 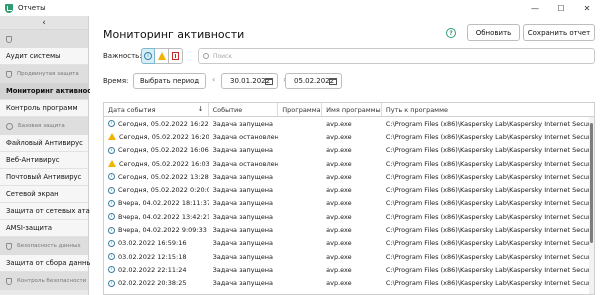 I want to click on cell-date: Сегодня, 05.02.2022 16:03:47, so click(x=156, y=163).